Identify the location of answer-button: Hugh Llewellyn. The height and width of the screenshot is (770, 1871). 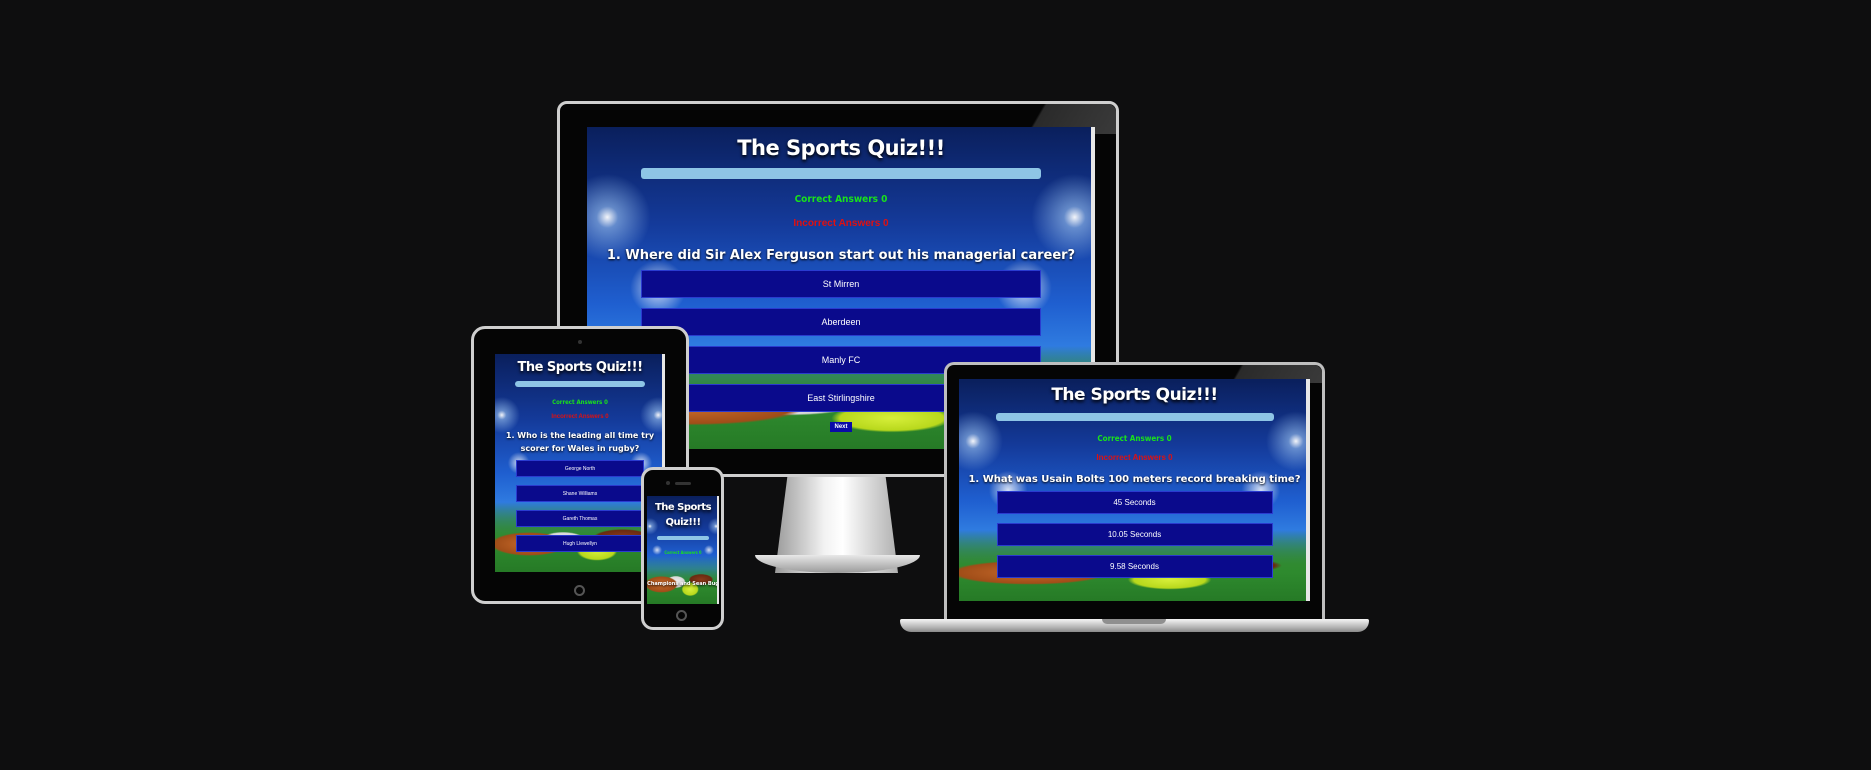
(580, 543).